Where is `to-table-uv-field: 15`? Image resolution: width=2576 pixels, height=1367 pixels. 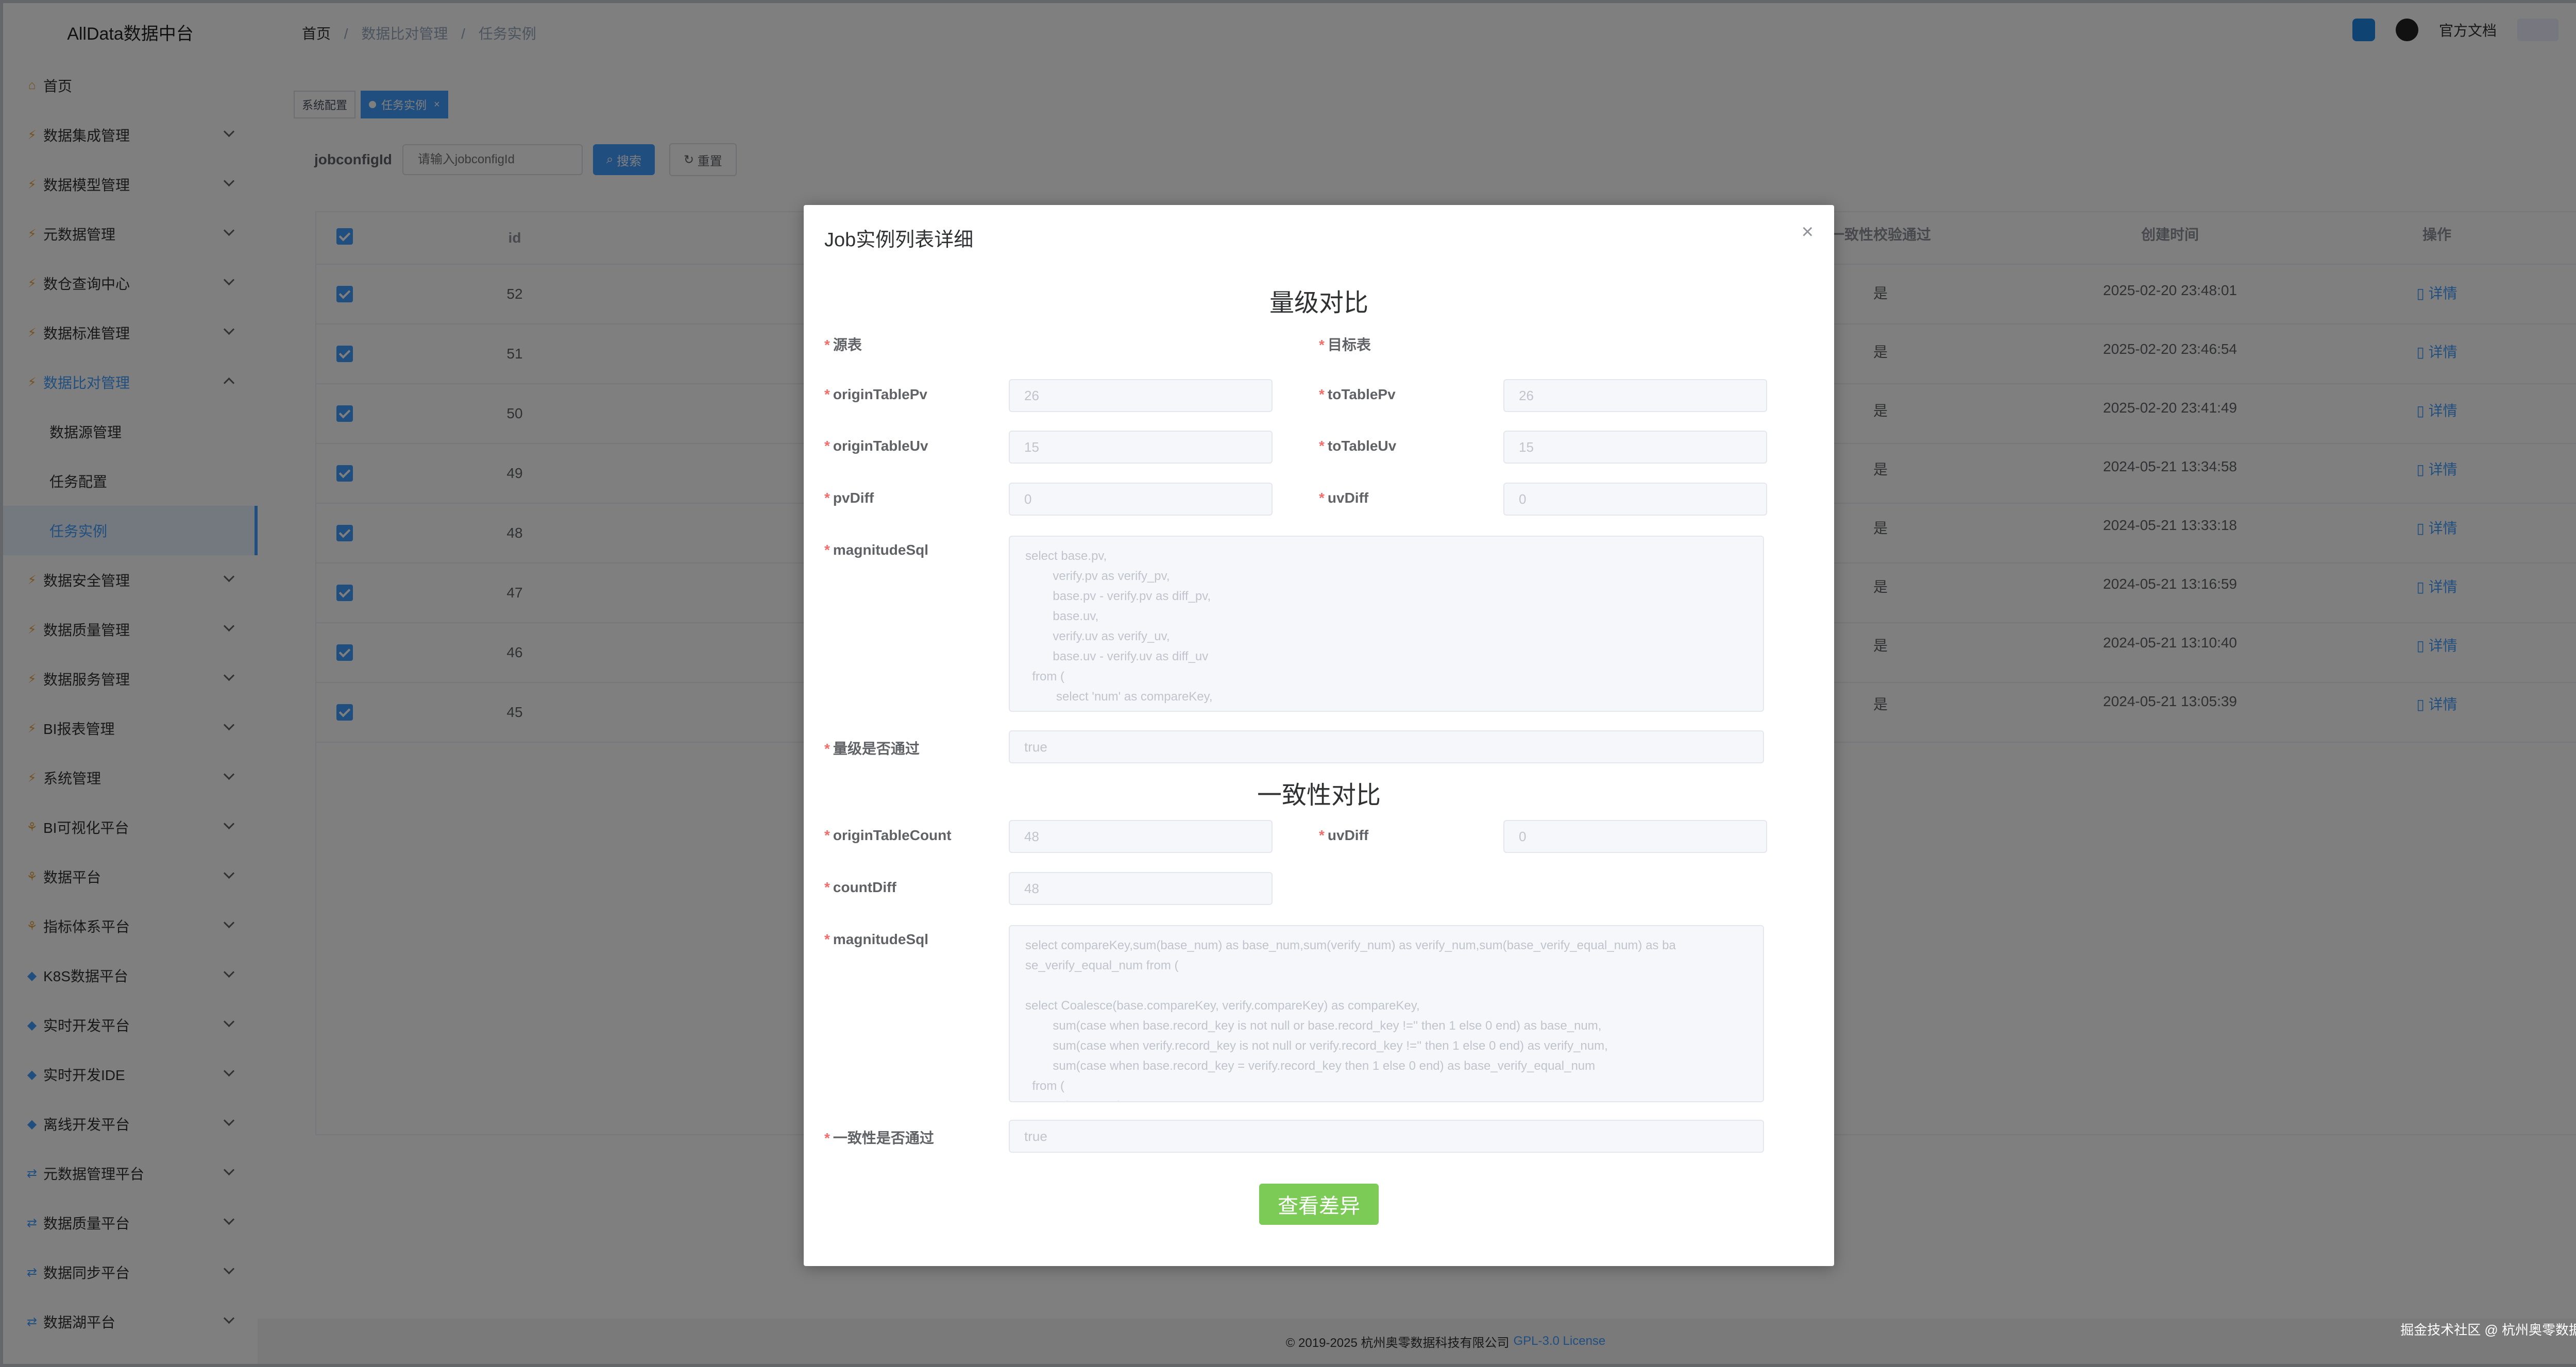 to-table-uv-field: 15 is located at coordinates (1635, 448).